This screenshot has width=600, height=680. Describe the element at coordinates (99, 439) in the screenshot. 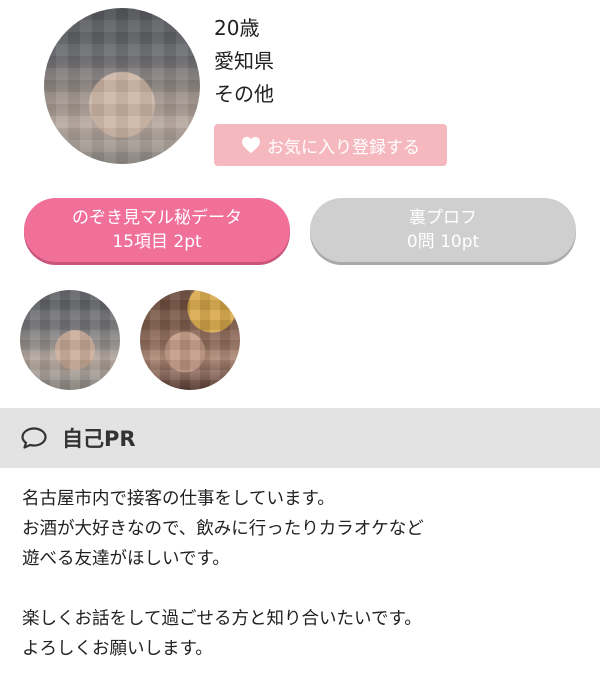

I see `self-pr-title: 自己PR` at that location.